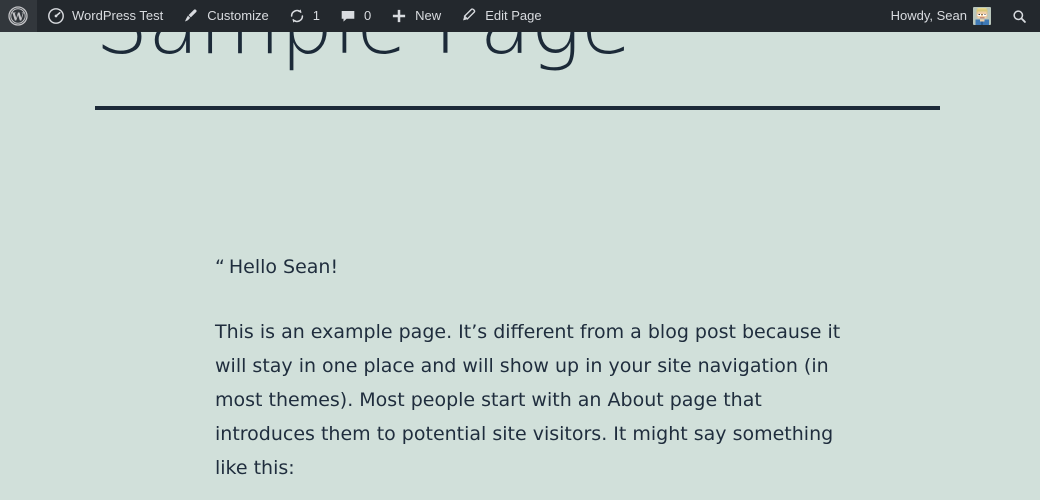  I want to click on site-name-label: WordPress Test, so click(118, 15).